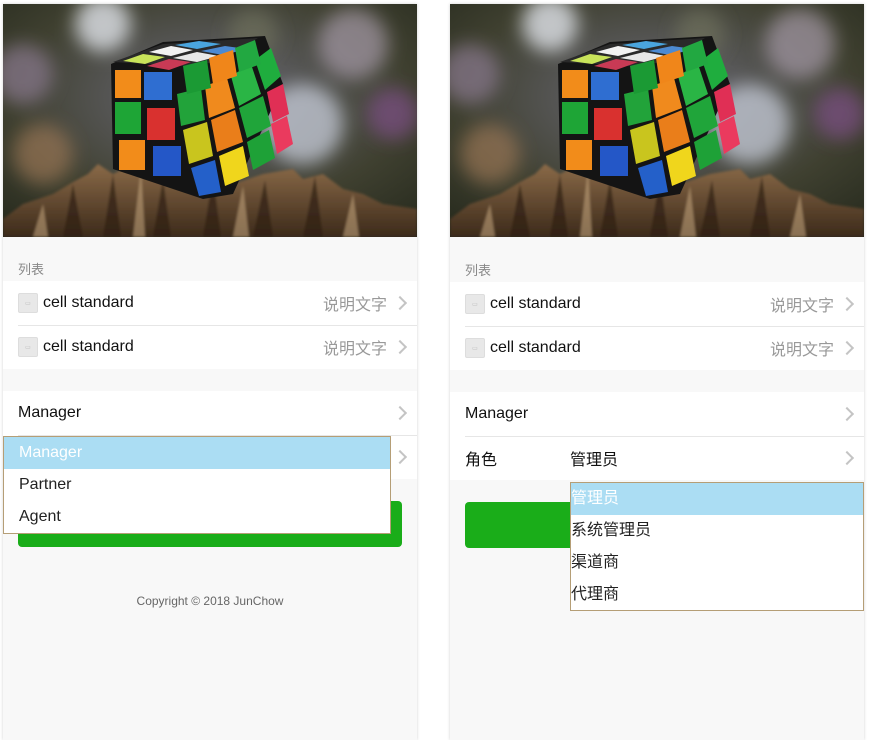 Image resolution: width=869 pixels, height=740 pixels. Describe the element at coordinates (481, 460) in the screenshot. I see `role-label: 角色` at that location.